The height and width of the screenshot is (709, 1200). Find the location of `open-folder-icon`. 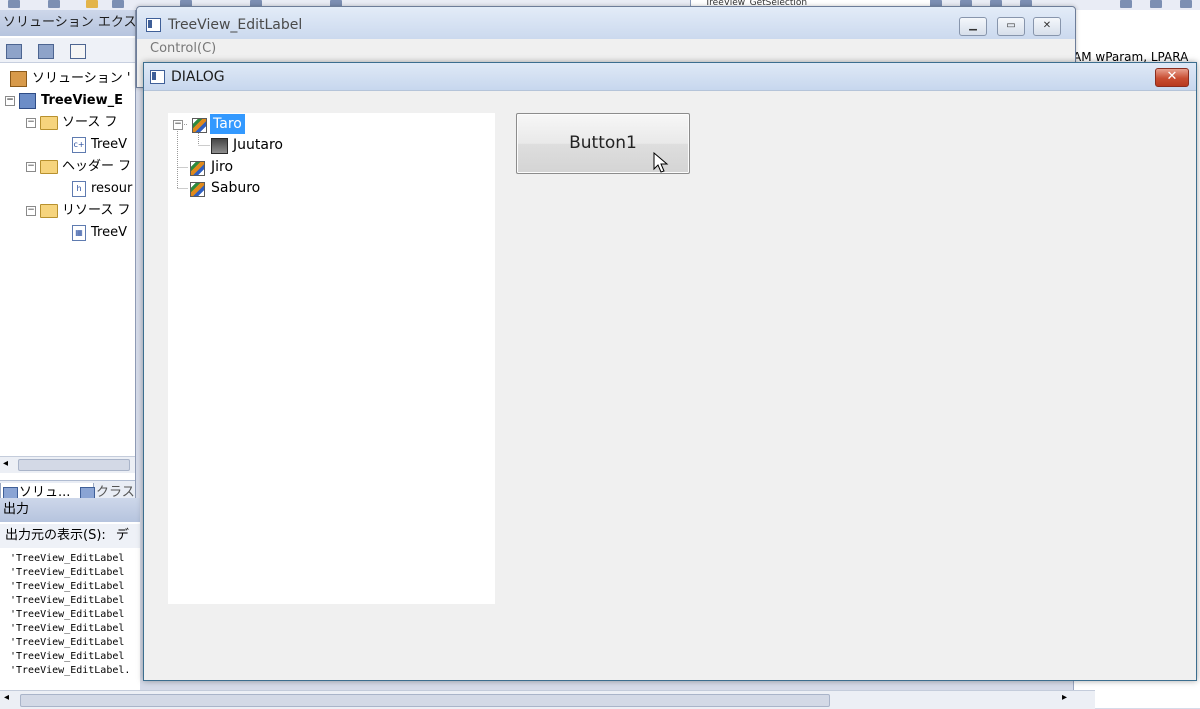

open-folder-icon is located at coordinates (92, 4).